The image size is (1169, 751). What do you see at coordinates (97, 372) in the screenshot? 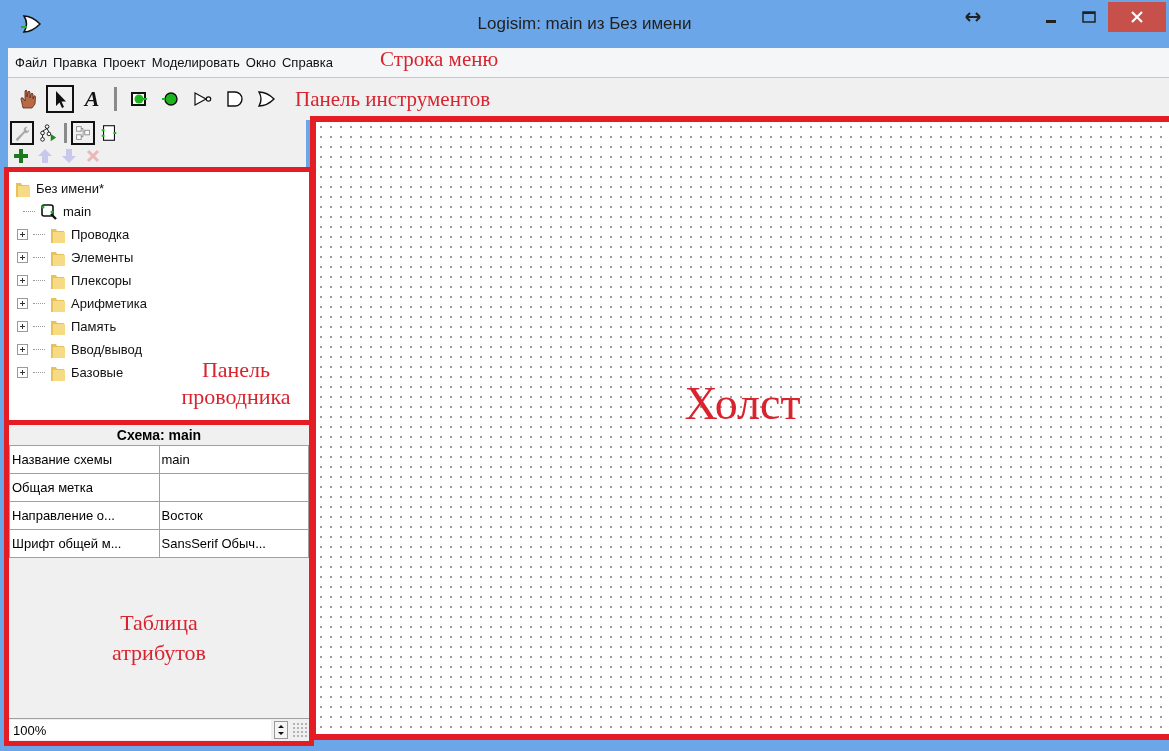
I see `tree-item: Базовые` at bounding box center [97, 372].